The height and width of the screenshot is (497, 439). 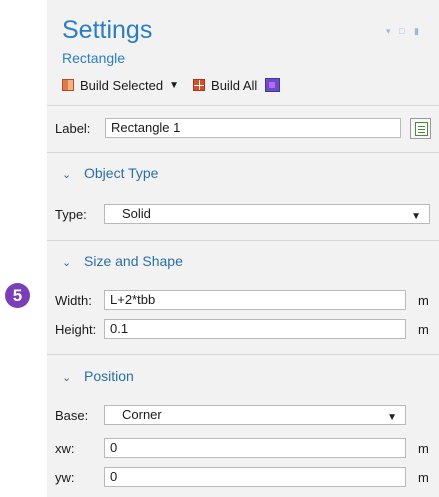 I want to click on notepad-icon, so click(x=421, y=129).